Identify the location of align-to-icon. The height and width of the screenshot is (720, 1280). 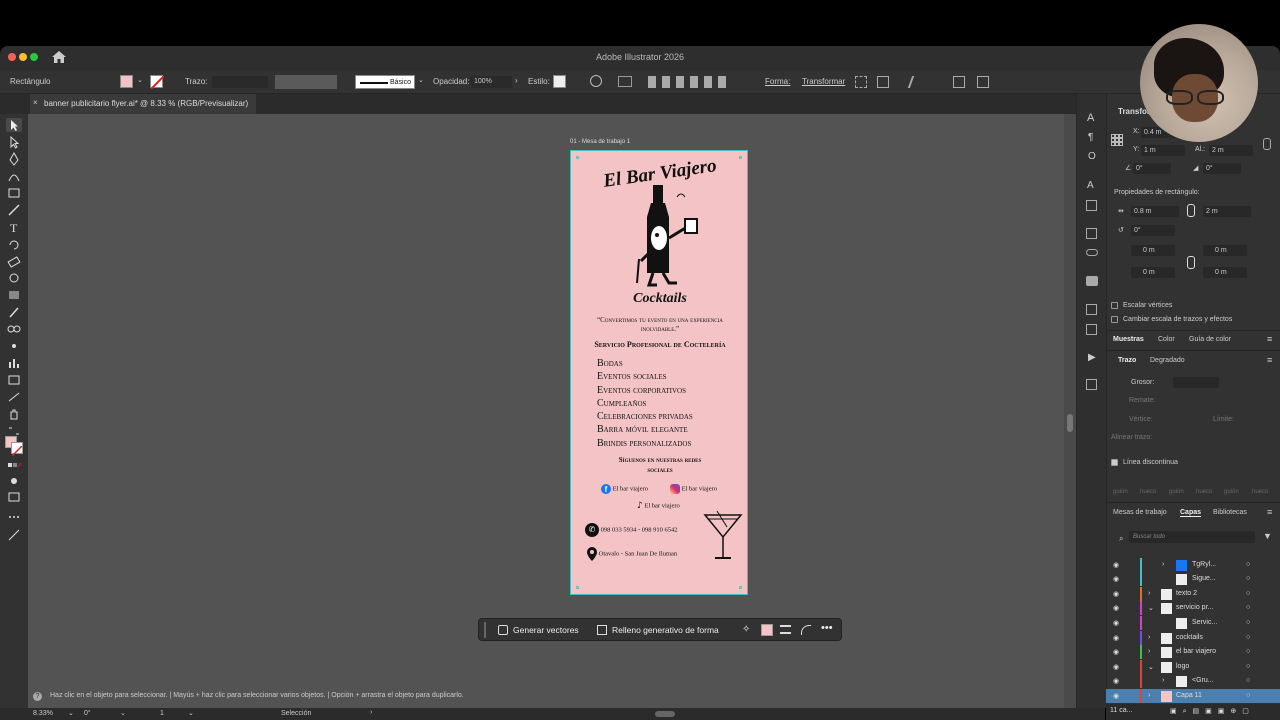
(625, 81).